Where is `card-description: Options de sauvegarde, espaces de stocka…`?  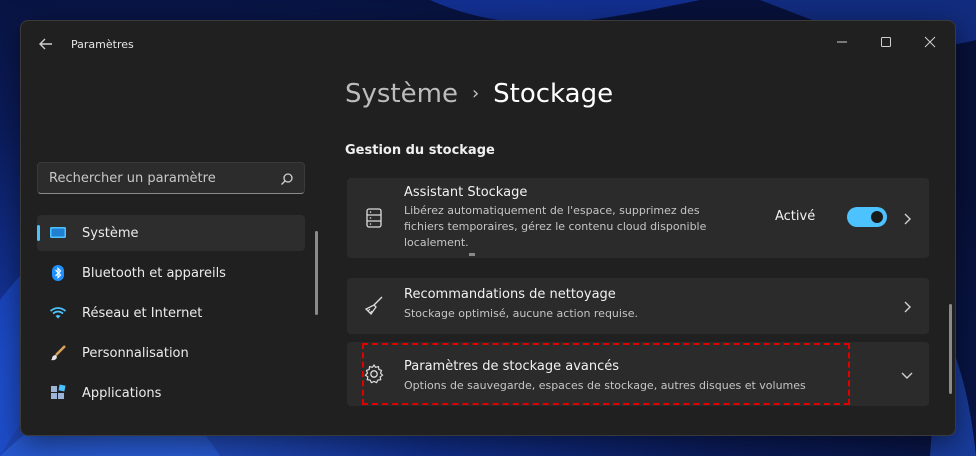 card-description: Options de sauvegarde, espaces de stocka… is located at coordinates (605, 385).